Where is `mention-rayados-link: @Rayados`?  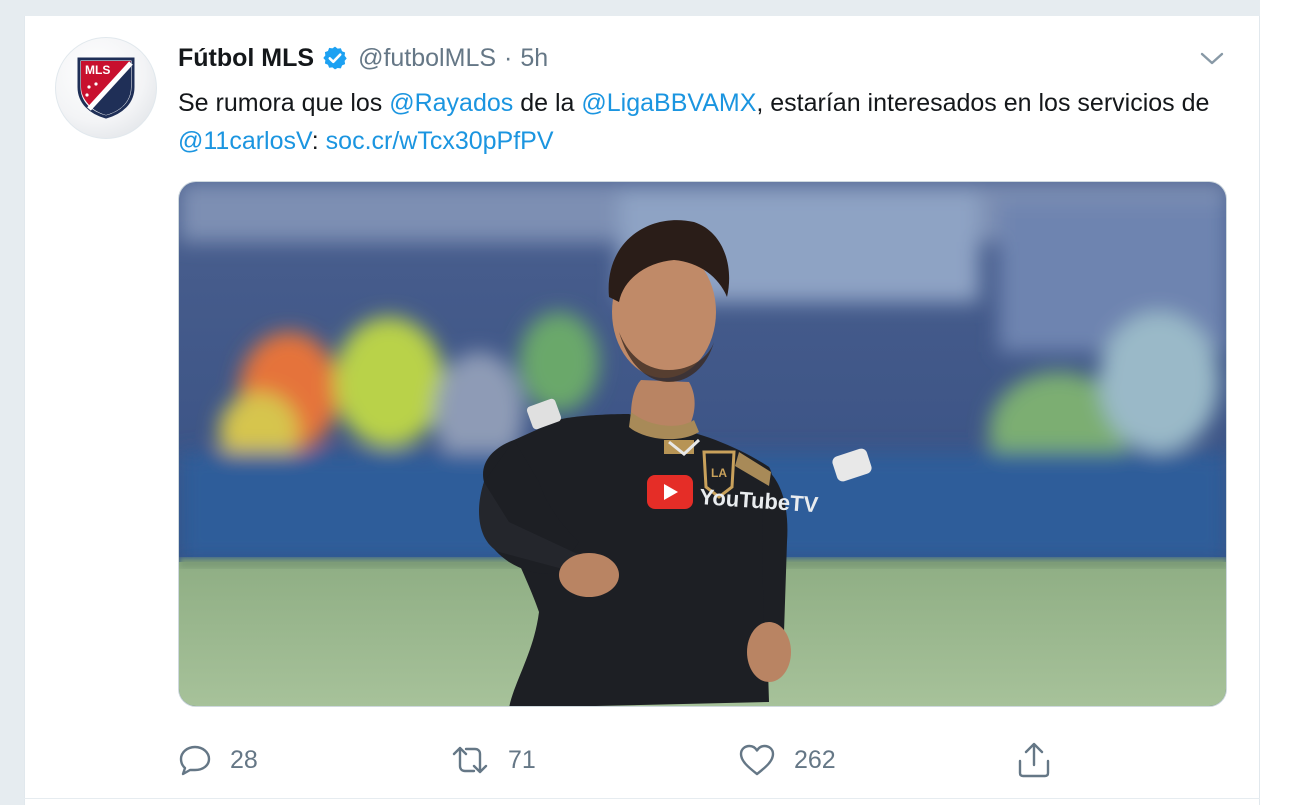 mention-rayados-link: @Rayados is located at coordinates (451, 103).